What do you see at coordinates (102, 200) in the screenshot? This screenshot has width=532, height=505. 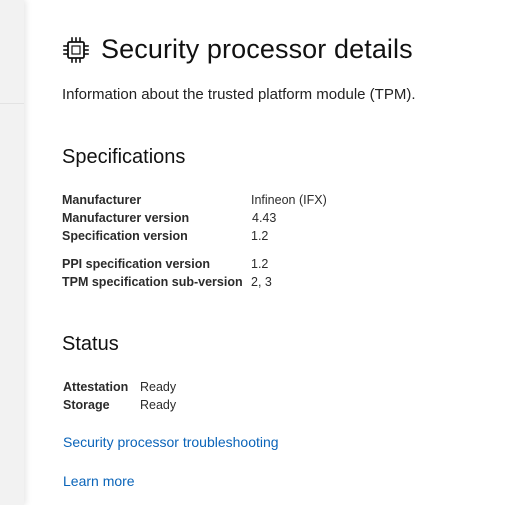 I see `spec-label: Manufacturer` at bounding box center [102, 200].